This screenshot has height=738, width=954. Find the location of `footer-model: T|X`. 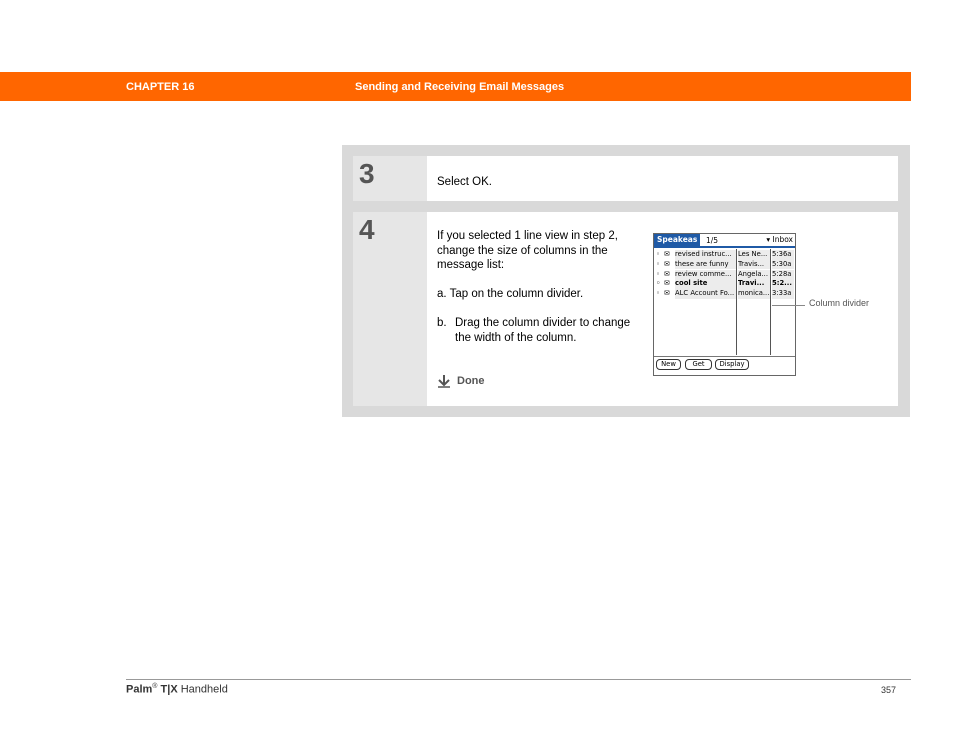

footer-model: T|X is located at coordinates (169, 689).